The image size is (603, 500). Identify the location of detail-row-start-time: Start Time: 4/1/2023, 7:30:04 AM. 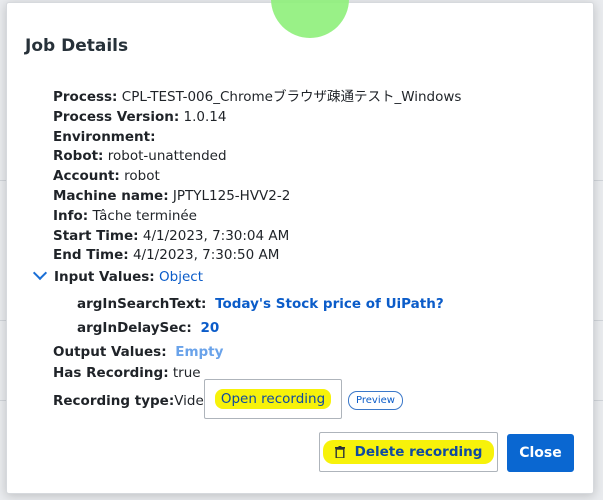
(257, 237).